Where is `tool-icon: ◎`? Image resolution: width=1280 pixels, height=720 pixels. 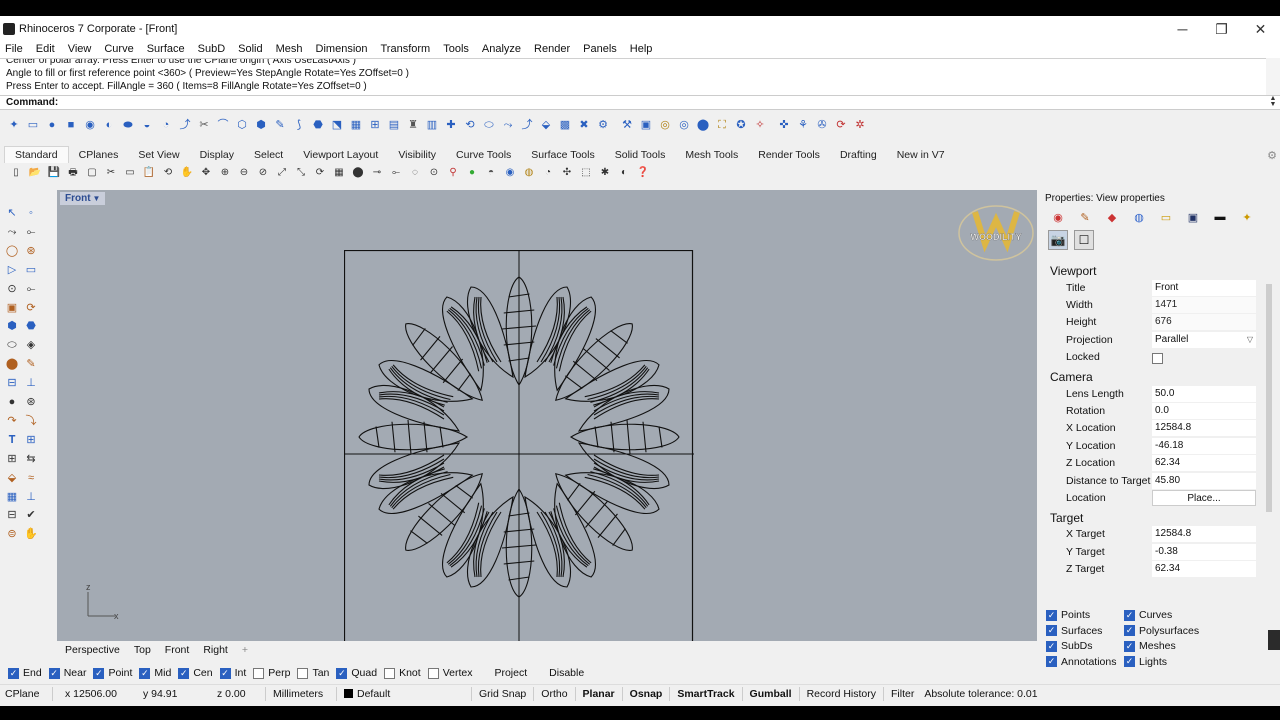 tool-icon: ◎ is located at coordinates (684, 125).